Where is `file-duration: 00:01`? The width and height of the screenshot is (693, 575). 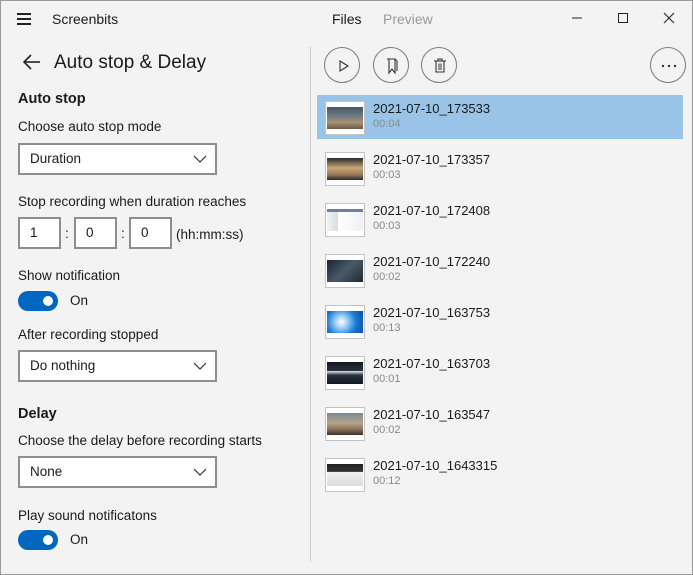
file-duration: 00:01 is located at coordinates (387, 379).